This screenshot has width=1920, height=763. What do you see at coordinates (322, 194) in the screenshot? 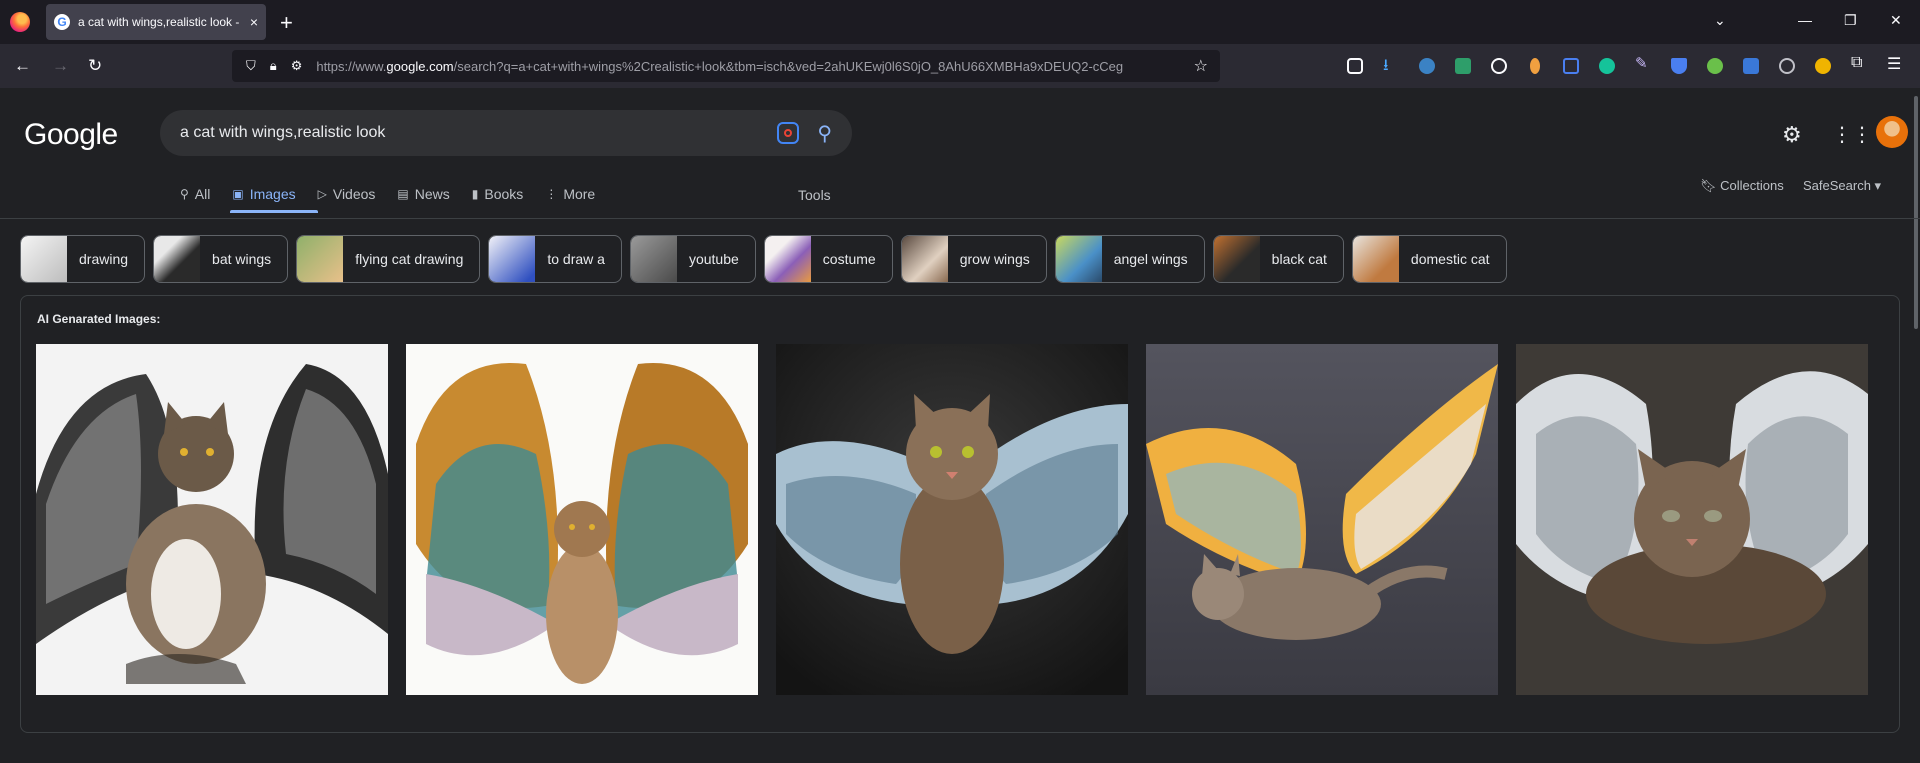
I see `play-icon: ▷` at bounding box center [322, 194].